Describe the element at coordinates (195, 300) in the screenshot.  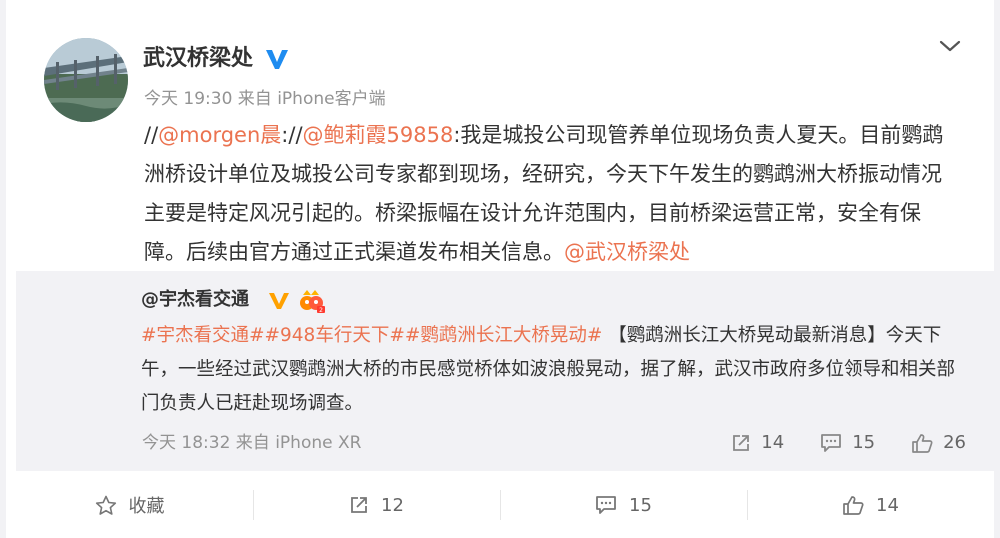
I see `repost-user-name: @宇杰看交通` at that location.